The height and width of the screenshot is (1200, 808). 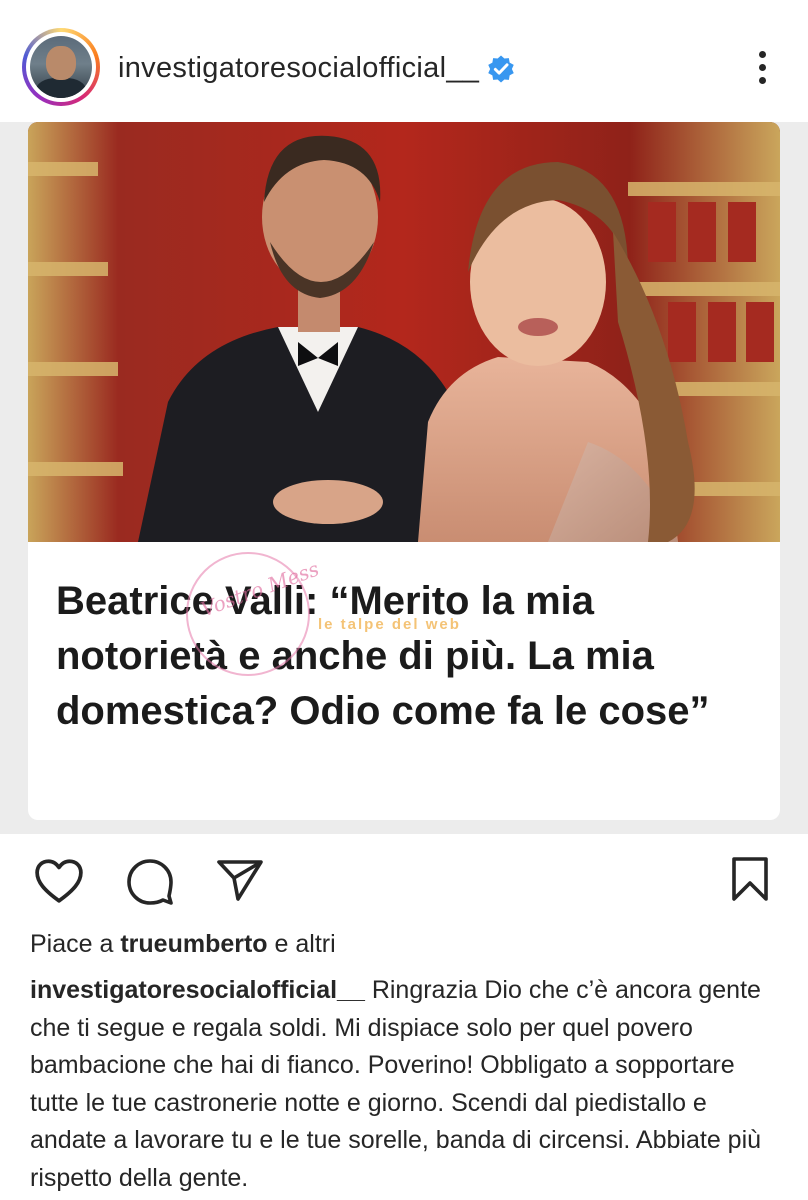 What do you see at coordinates (59, 881) in the screenshot?
I see `heart-icon` at bounding box center [59, 881].